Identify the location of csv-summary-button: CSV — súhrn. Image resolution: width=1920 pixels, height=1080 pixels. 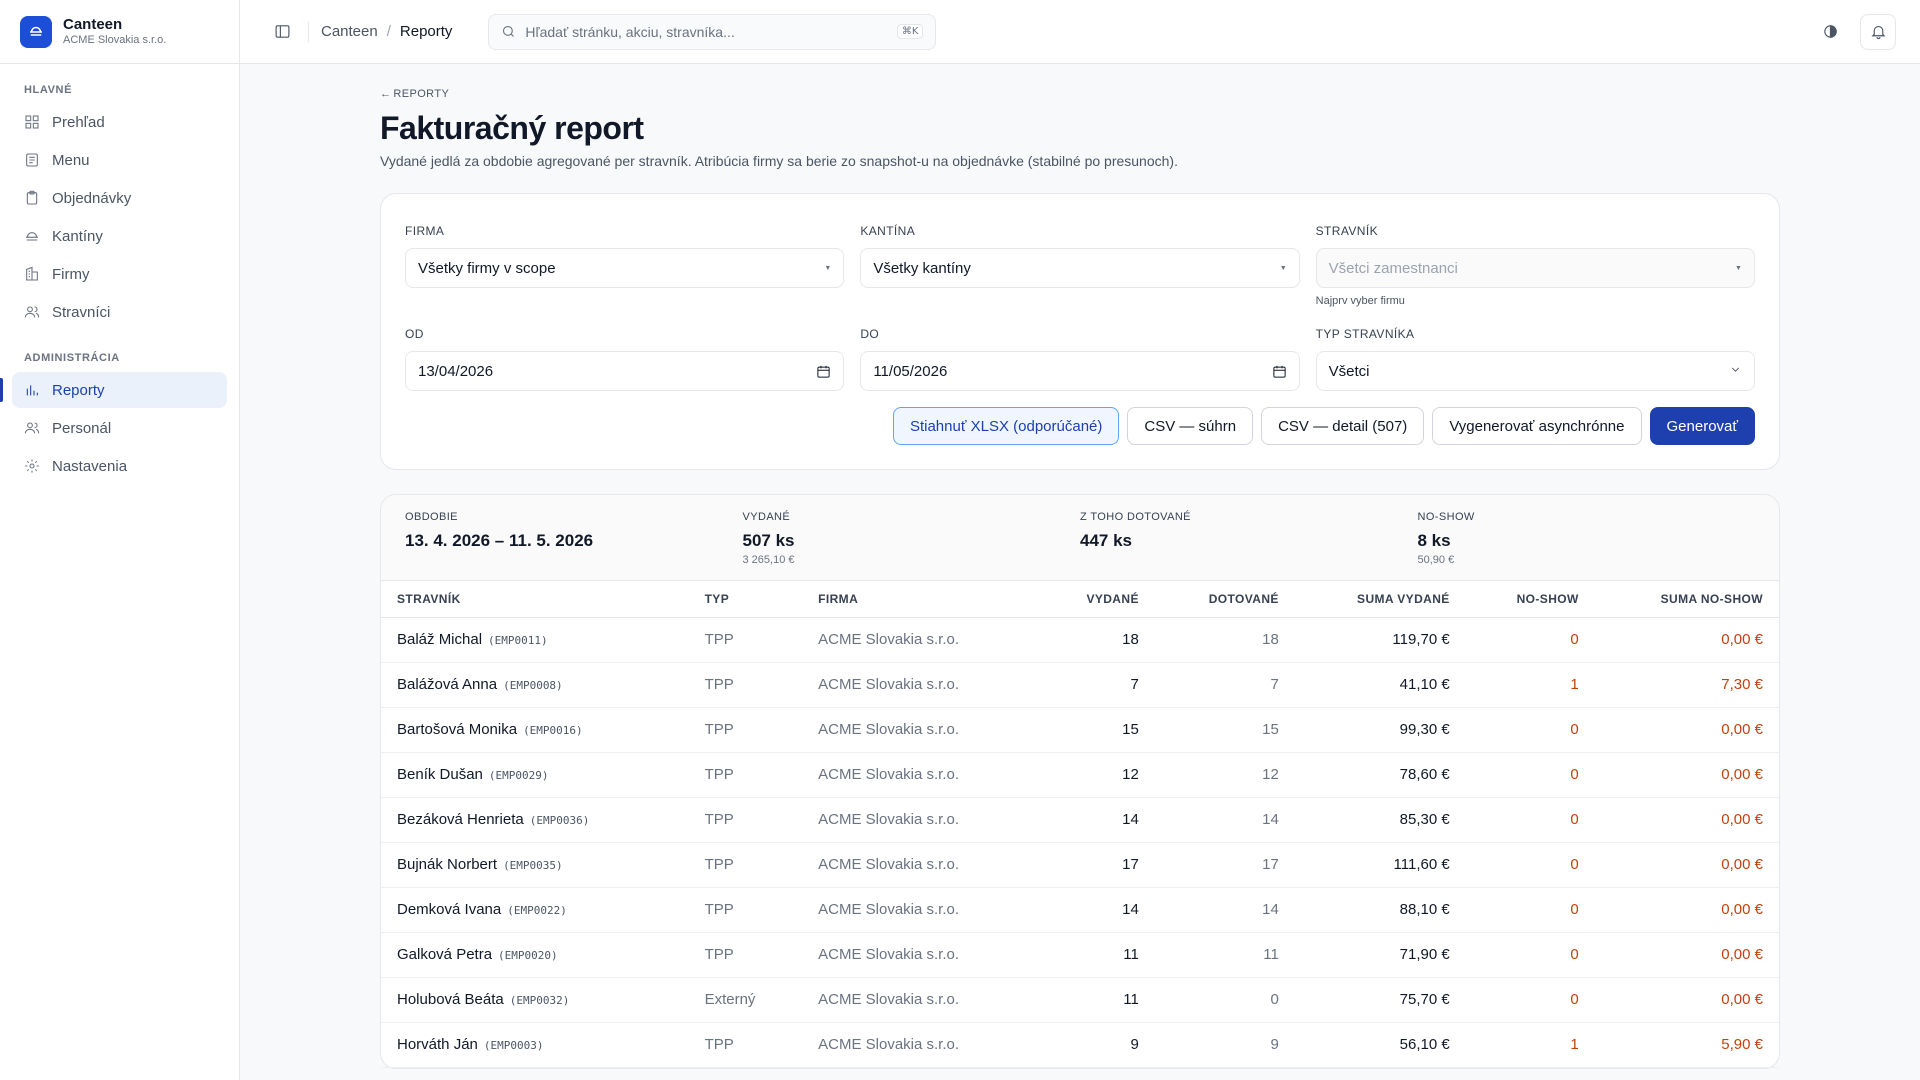
(1190, 426).